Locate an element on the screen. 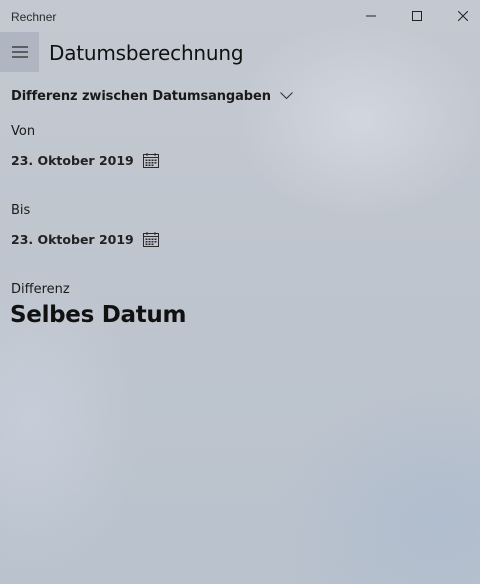 This screenshot has width=480, height=584. close-button is located at coordinates (460, 16).